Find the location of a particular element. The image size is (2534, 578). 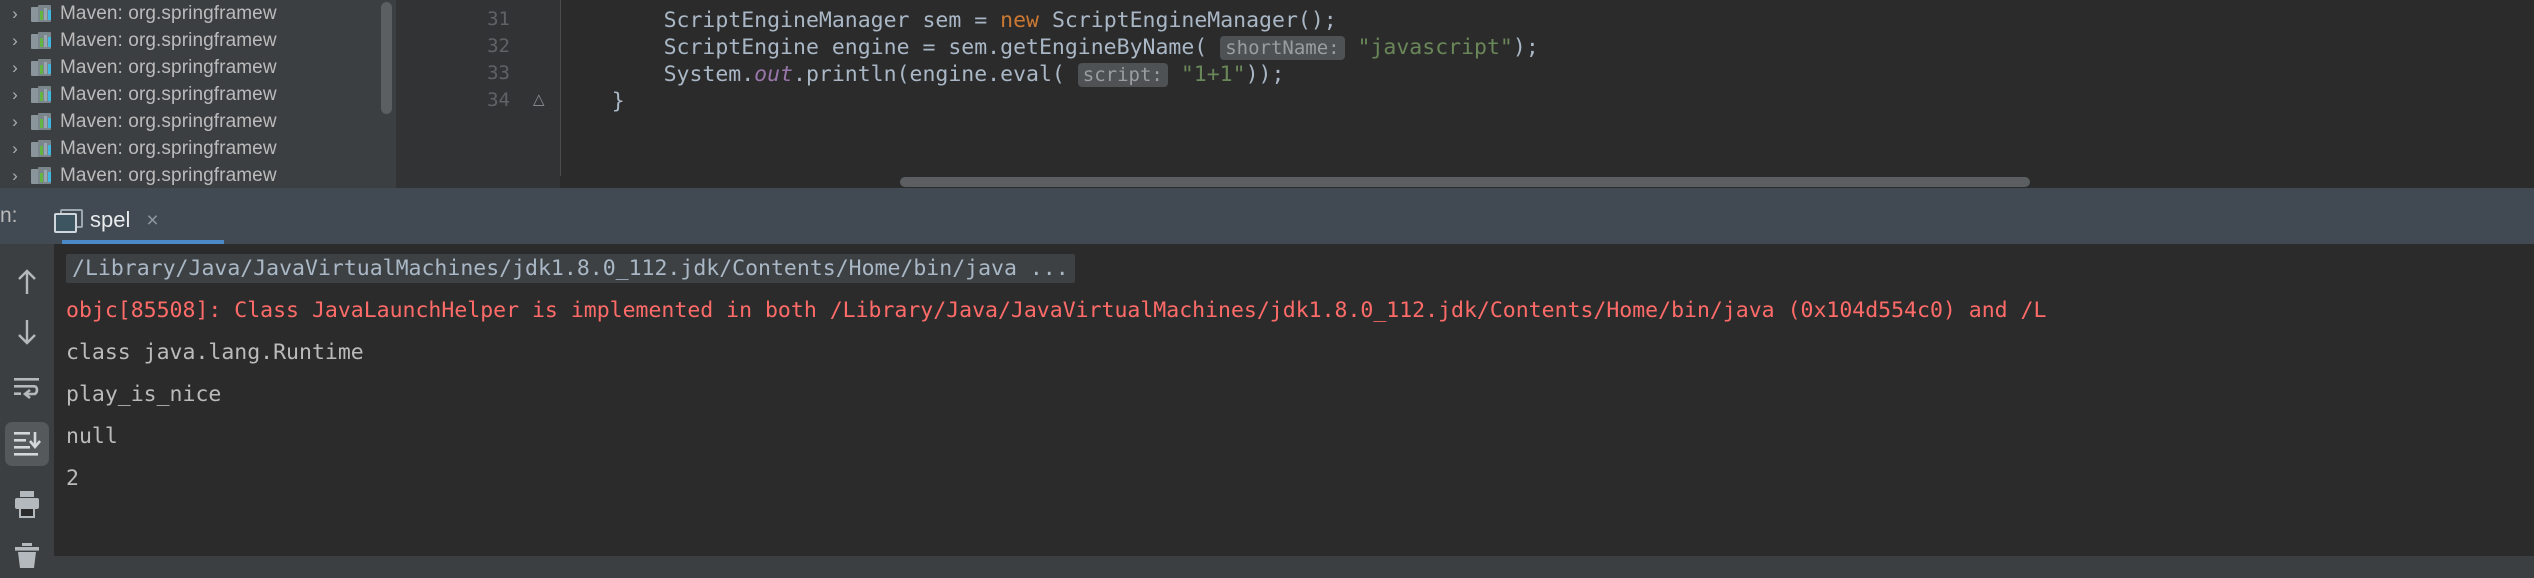

editor-horizontal-scrollbar is located at coordinates (1465, 182).